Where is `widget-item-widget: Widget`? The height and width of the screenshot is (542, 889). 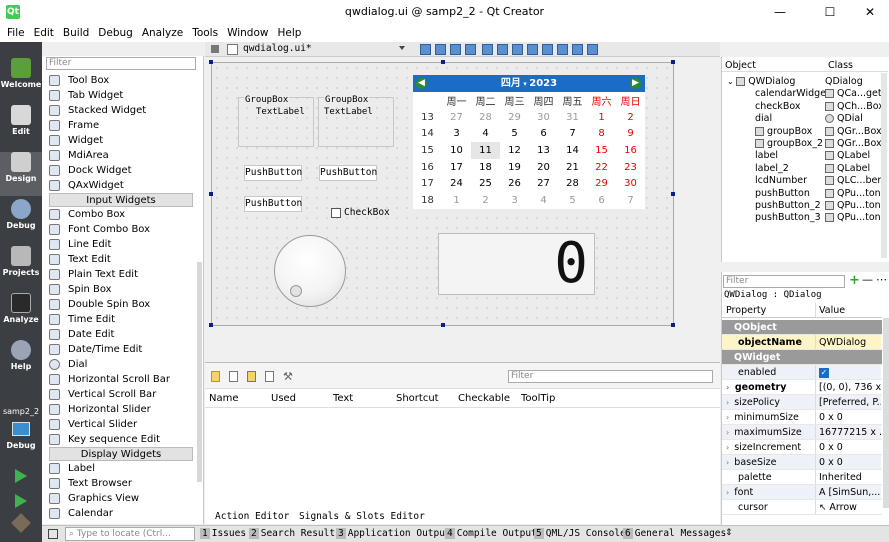 widget-item-widget: Widget is located at coordinates (123, 140).